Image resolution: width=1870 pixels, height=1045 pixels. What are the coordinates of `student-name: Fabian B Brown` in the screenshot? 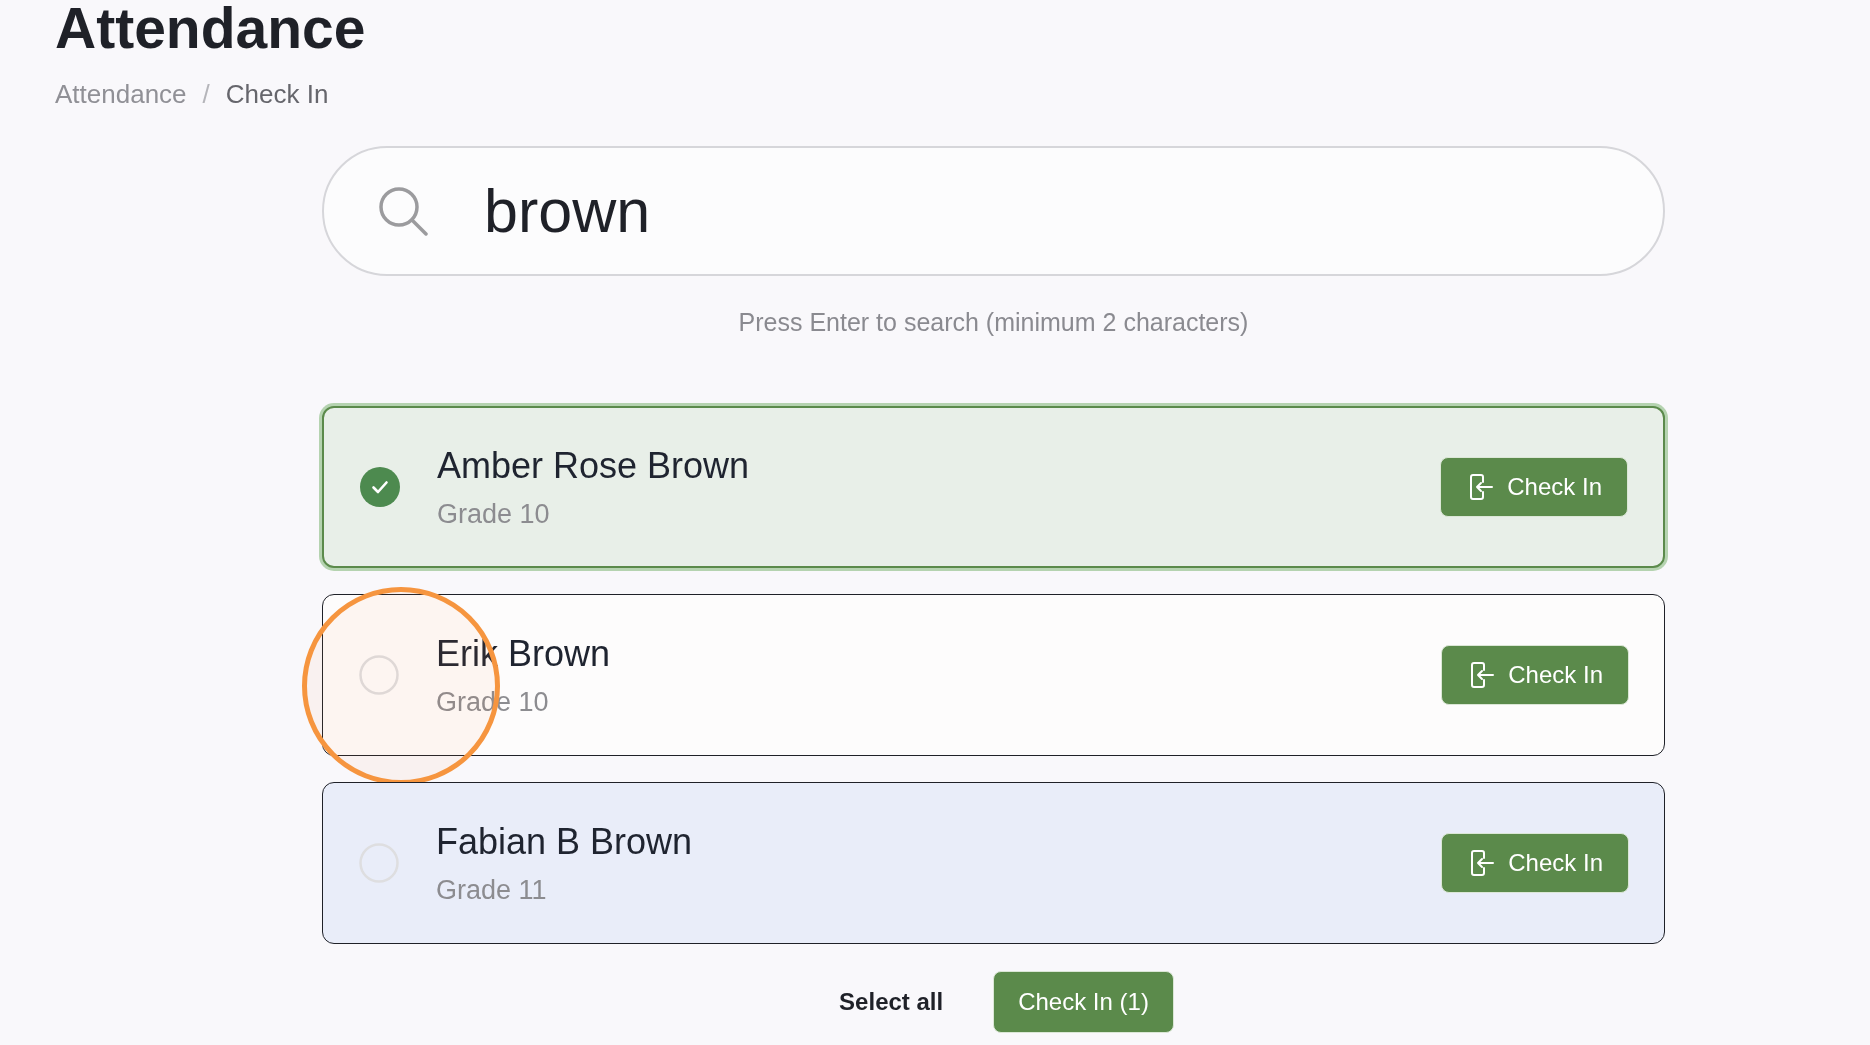 It's located at (564, 841).